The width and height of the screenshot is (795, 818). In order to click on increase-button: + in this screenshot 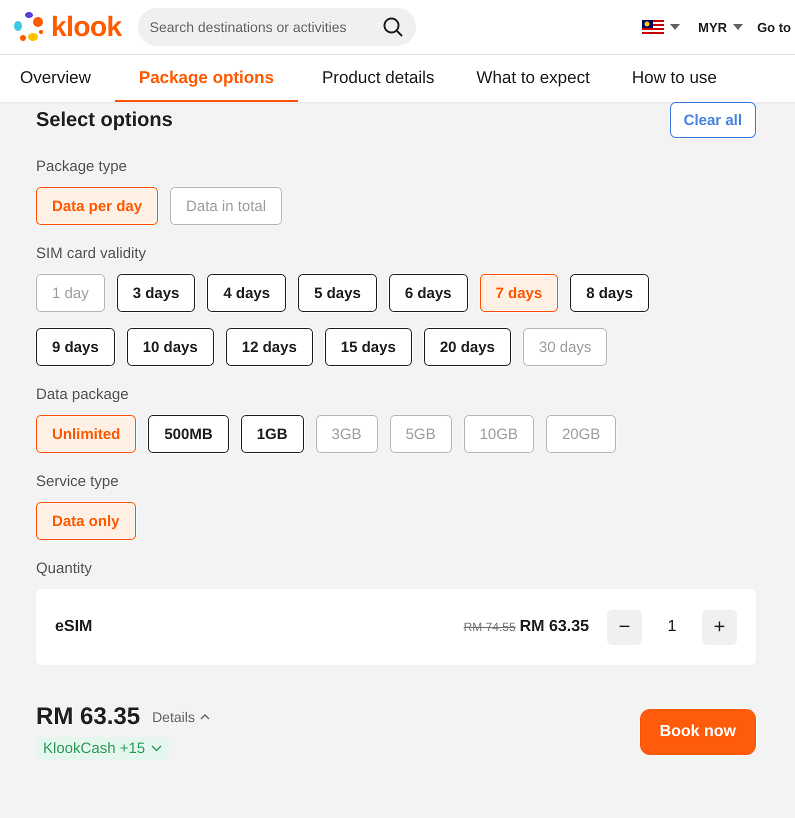, I will do `click(719, 627)`.